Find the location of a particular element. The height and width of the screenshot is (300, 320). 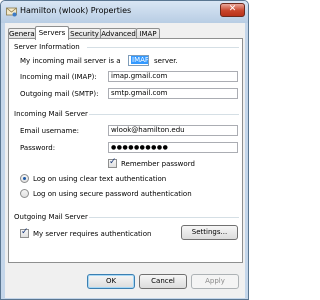

incoming-mail-server-heading: Incoming Mail Server is located at coordinates (51, 114).